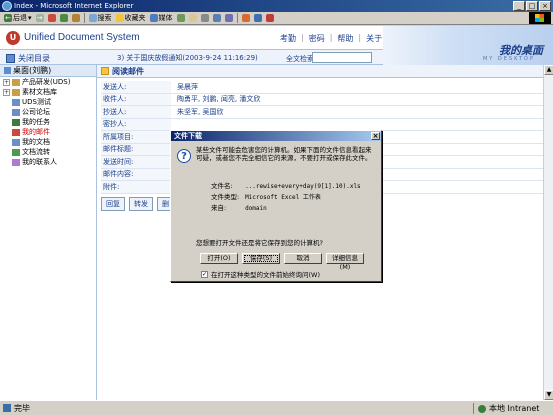  What do you see at coordinates (532, 6) in the screenshot?
I see `maximize-button: □` at bounding box center [532, 6].